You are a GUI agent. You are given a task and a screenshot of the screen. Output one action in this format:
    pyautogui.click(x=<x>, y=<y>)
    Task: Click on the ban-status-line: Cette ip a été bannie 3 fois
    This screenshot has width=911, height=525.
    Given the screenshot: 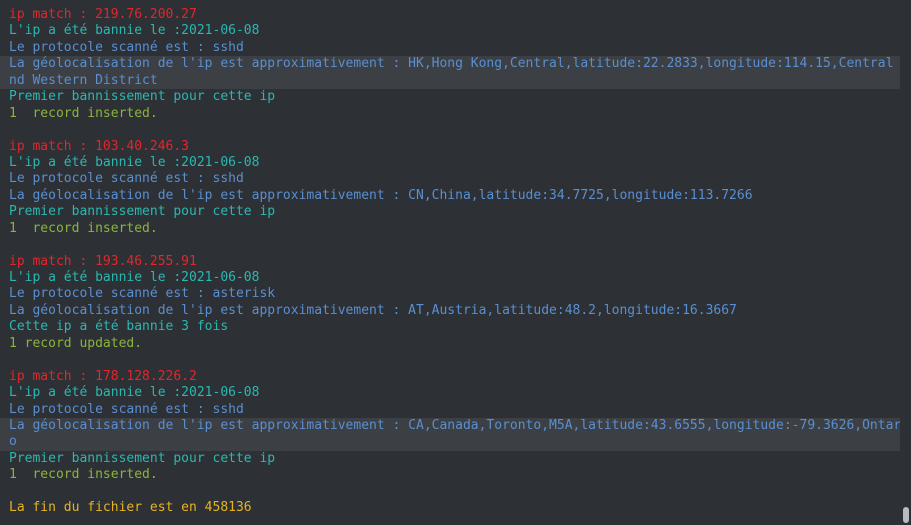 What is the action you would take?
    pyautogui.click(x=119, y=327)
    